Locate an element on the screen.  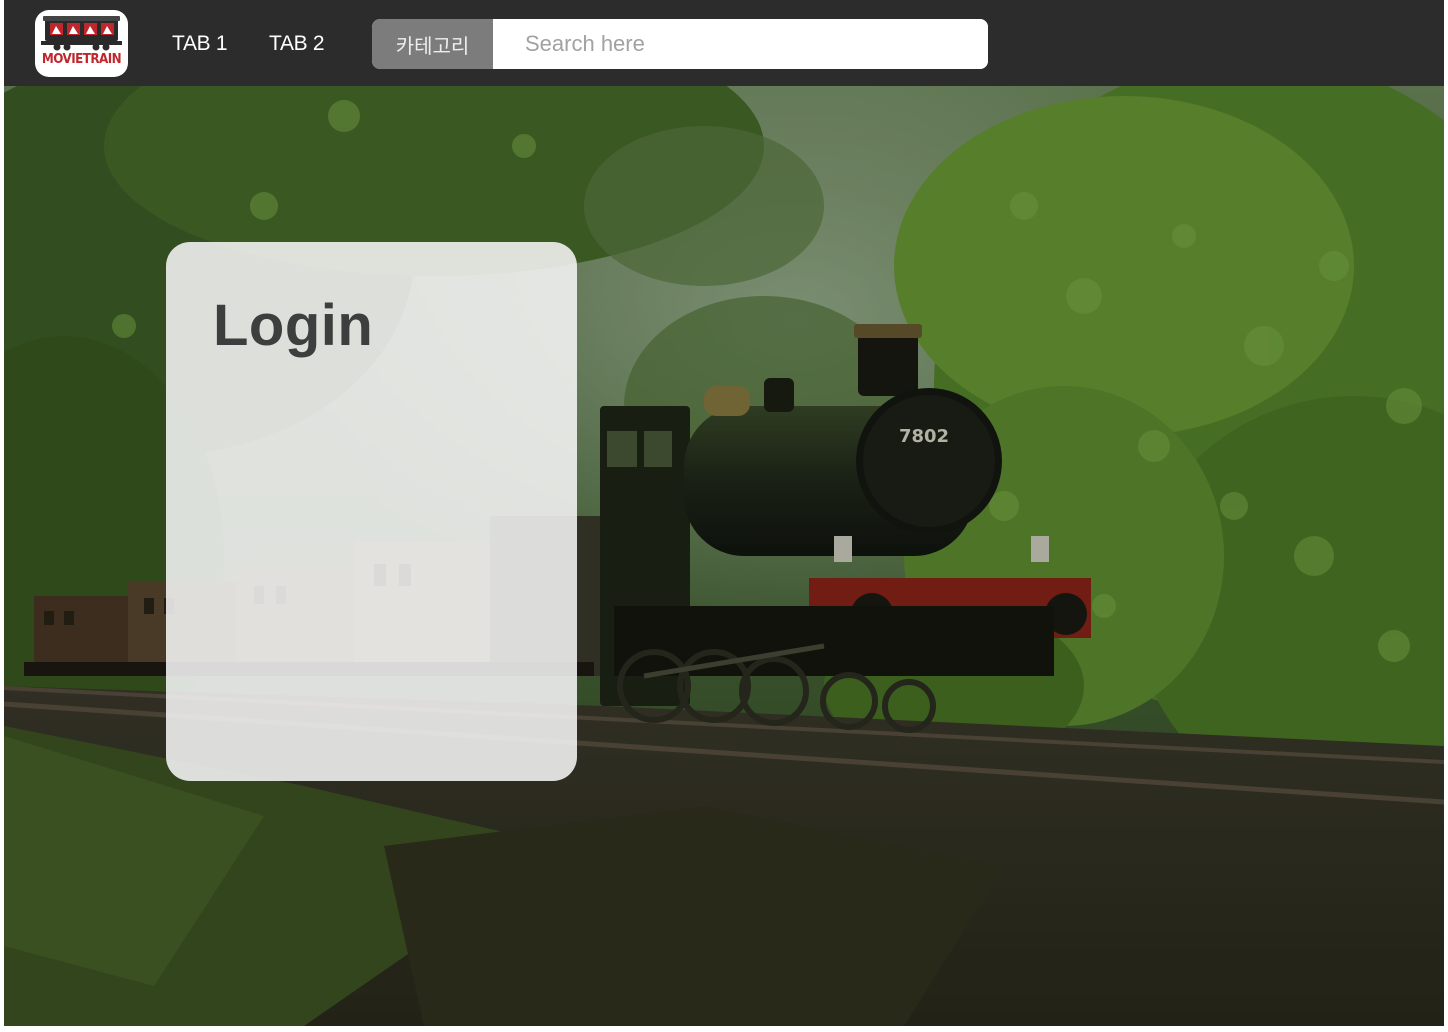
tab-1: TAB 1 is located at coordinates (200, 44).